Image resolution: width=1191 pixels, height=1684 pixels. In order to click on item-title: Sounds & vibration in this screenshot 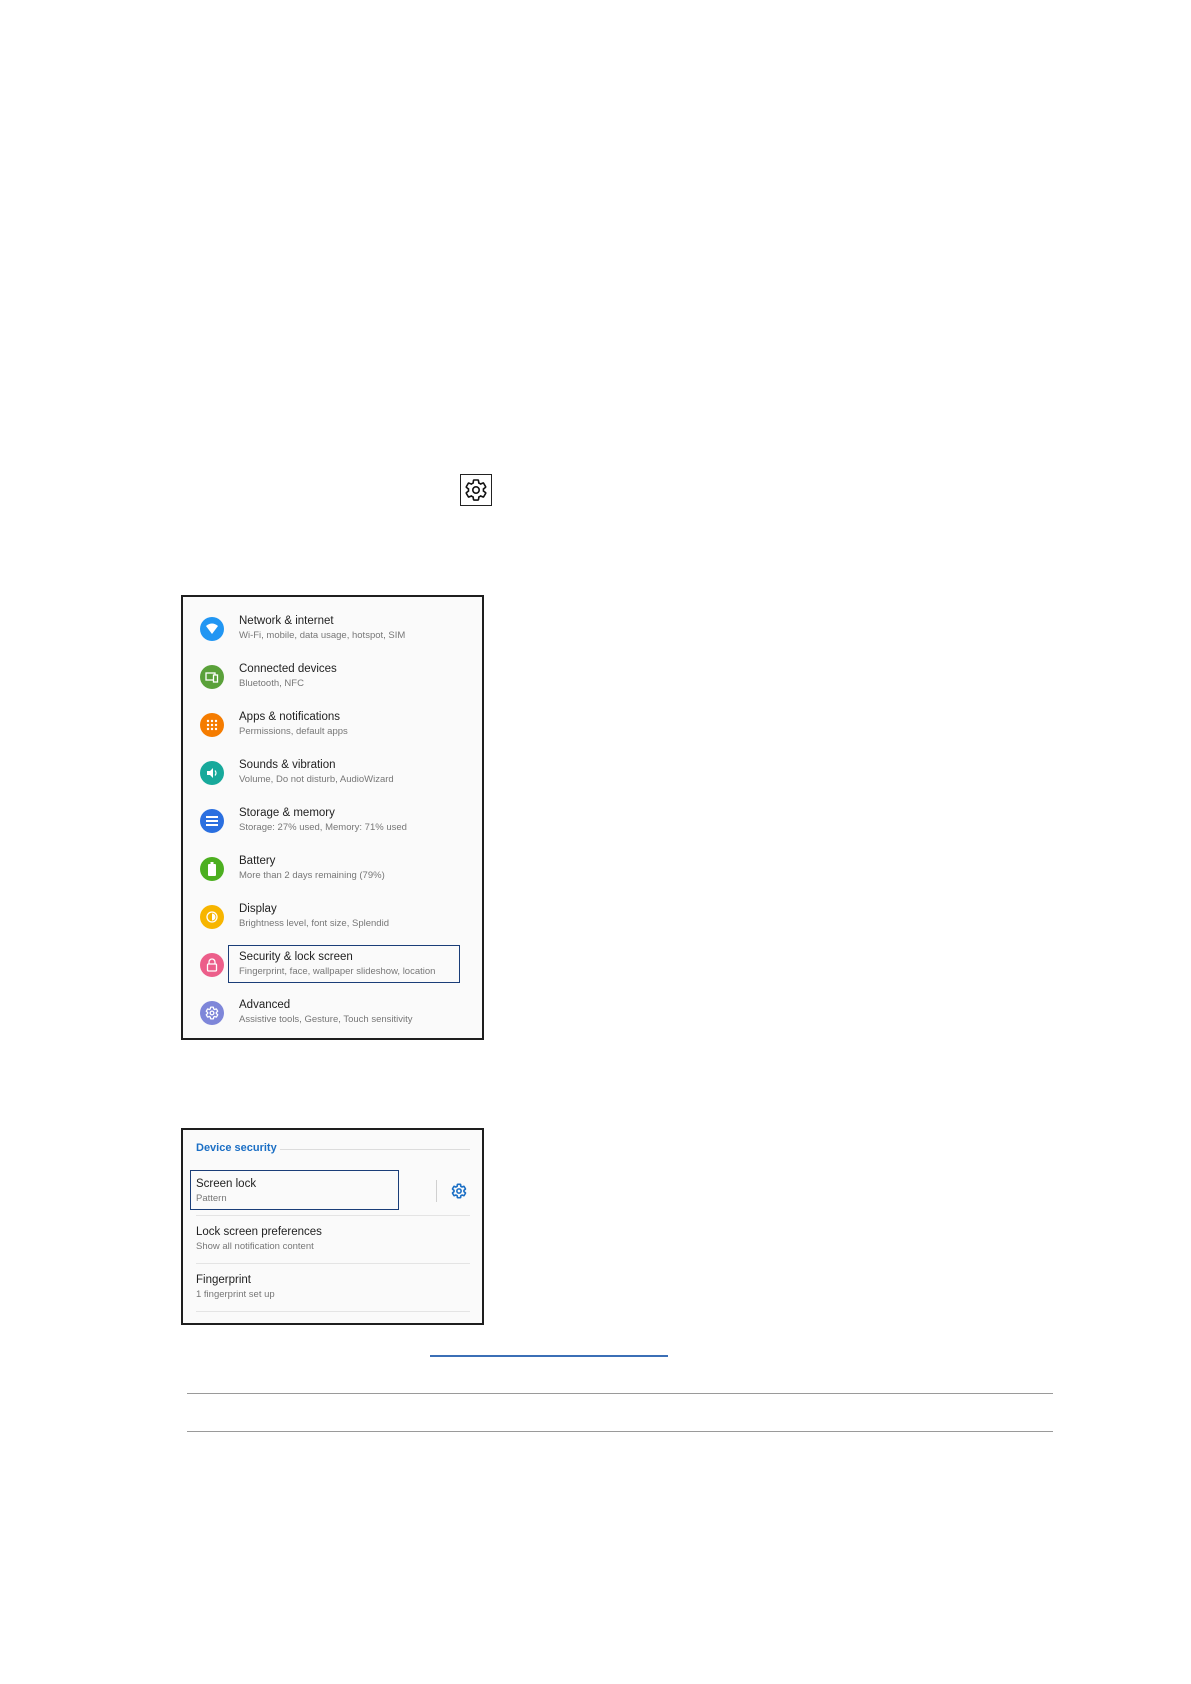, I will do `click(287, 765)`.